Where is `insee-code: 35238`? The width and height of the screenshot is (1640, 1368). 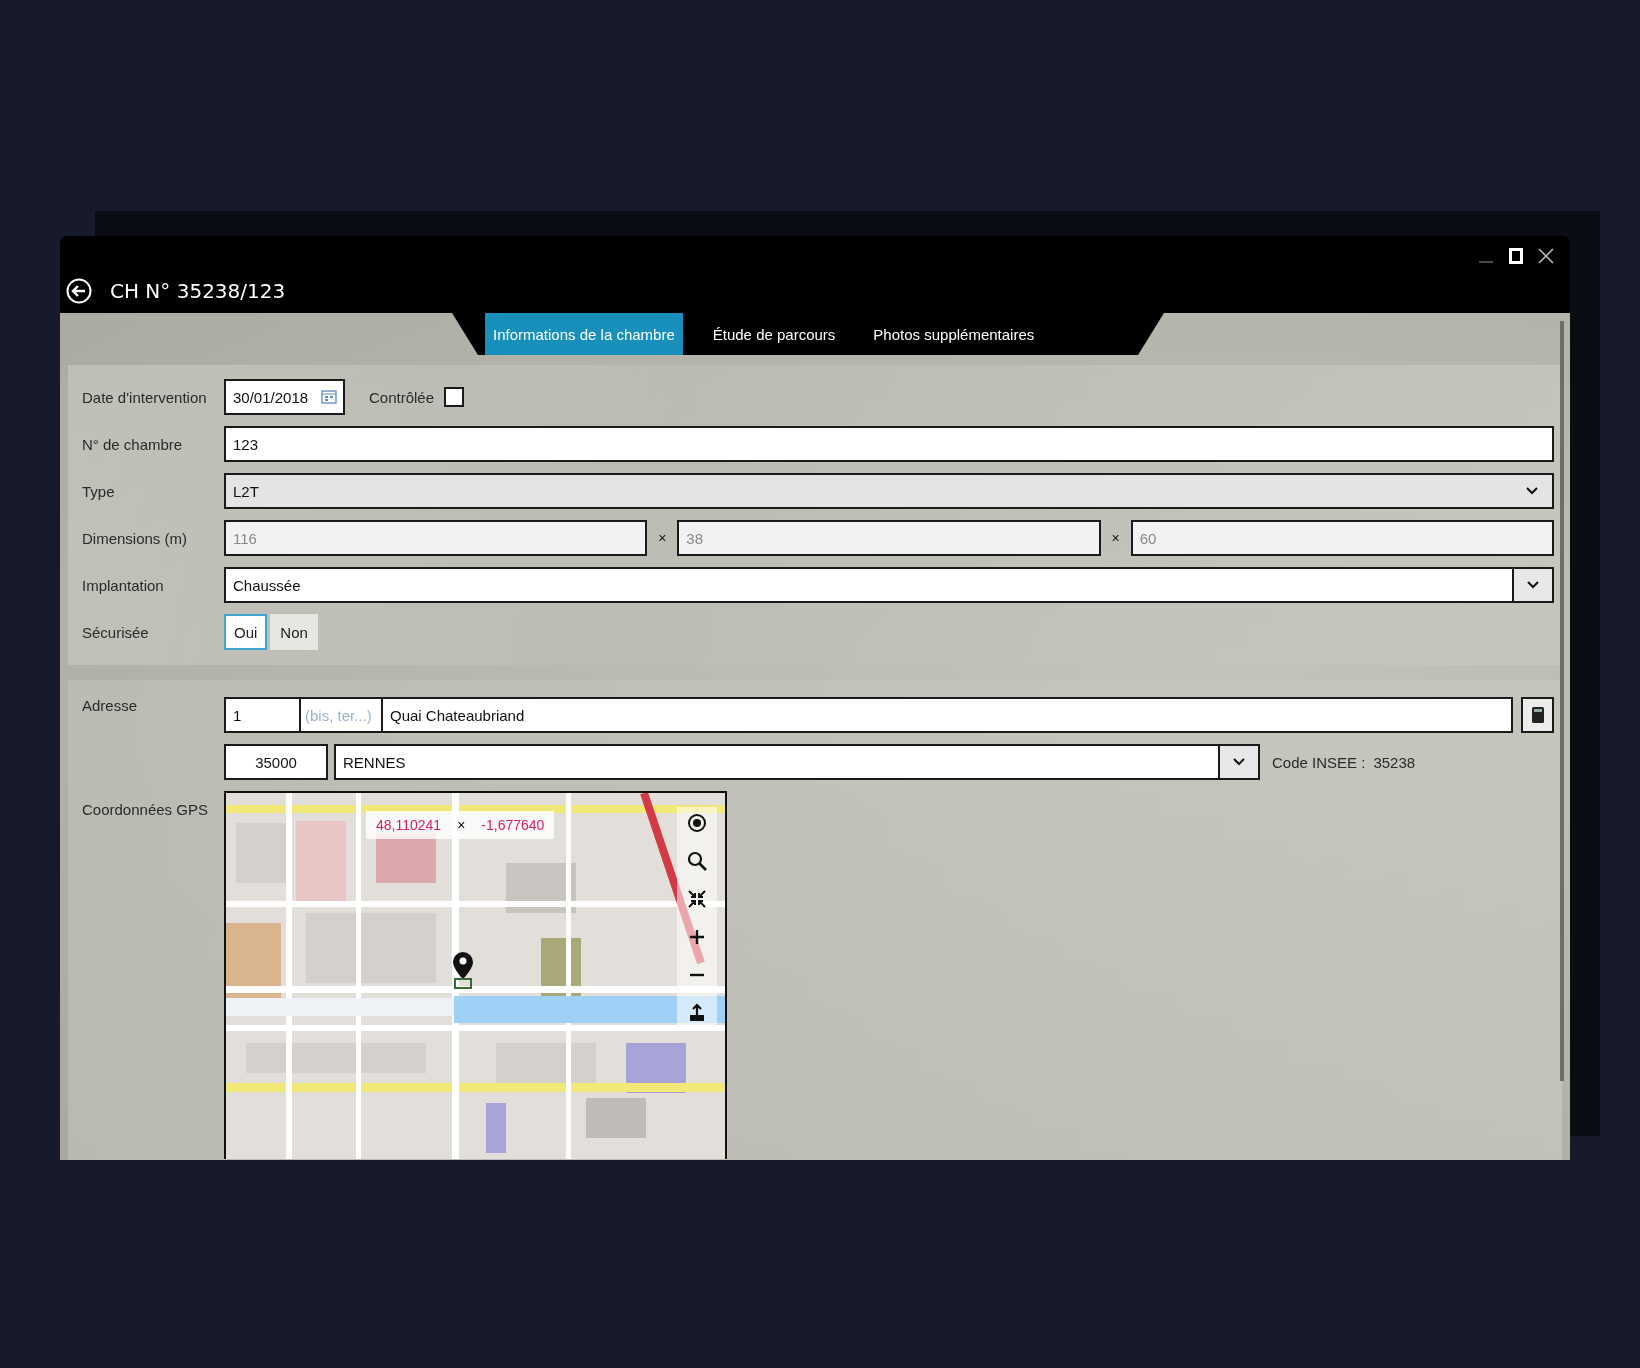
insee-code: 35238 is located at coordinates (1394, 762).